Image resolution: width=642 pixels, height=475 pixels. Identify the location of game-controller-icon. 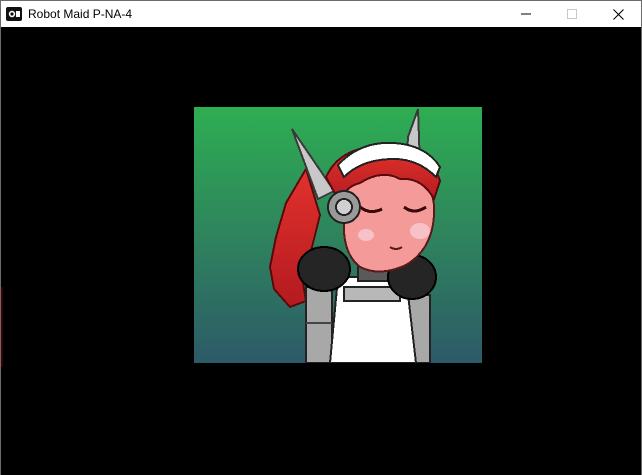
(14, 14).